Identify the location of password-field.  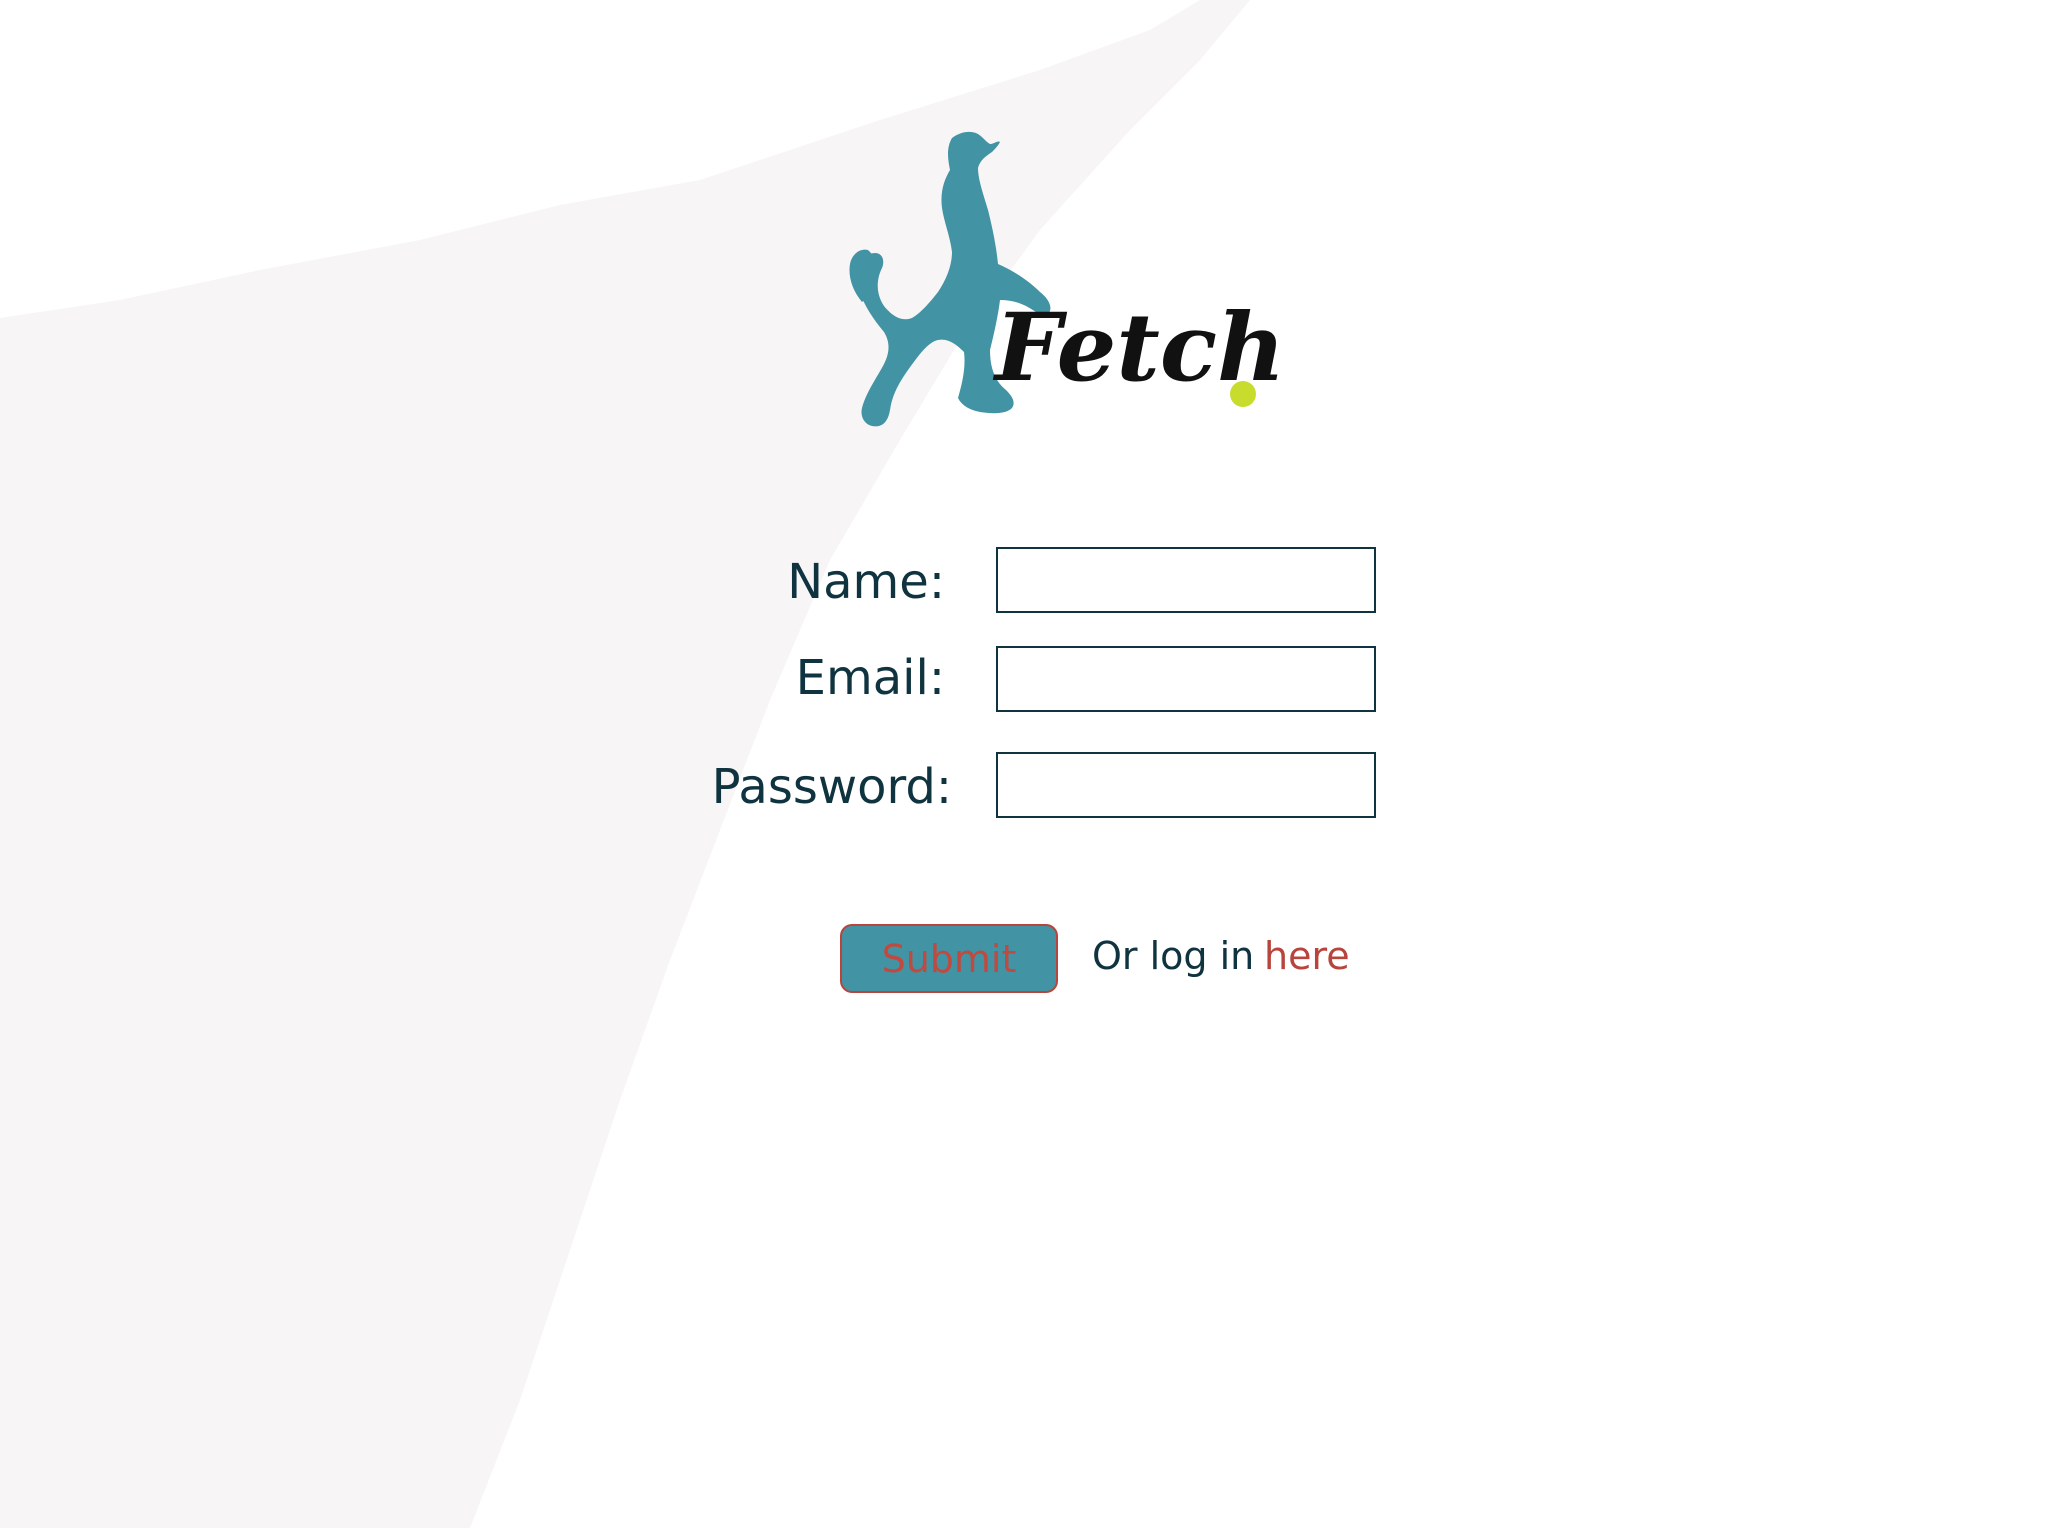
(1186, 785).